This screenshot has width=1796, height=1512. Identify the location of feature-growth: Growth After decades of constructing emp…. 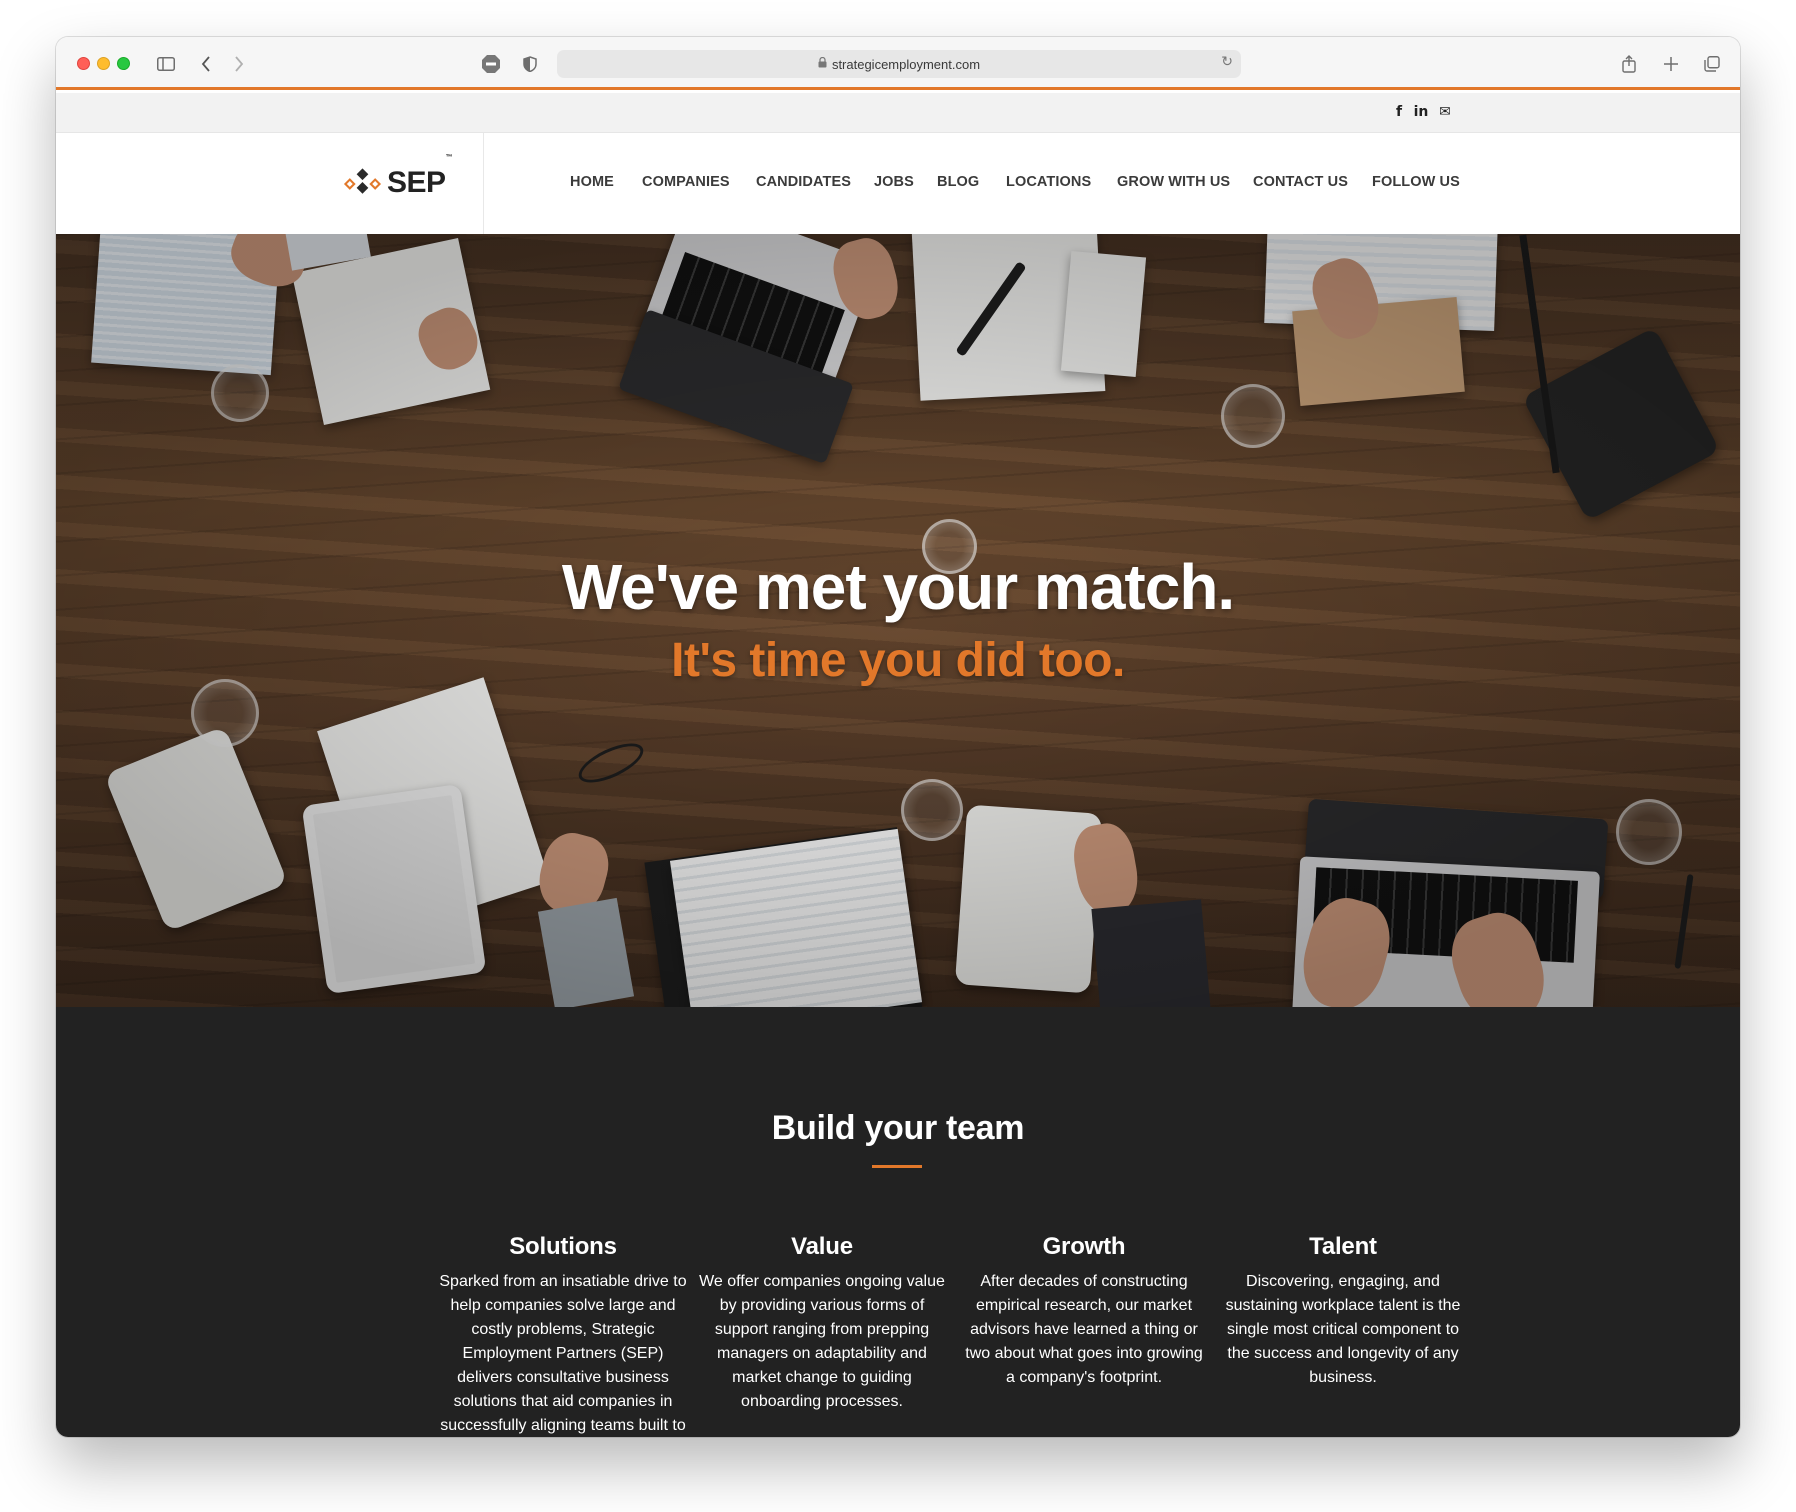
(1084, 1311).